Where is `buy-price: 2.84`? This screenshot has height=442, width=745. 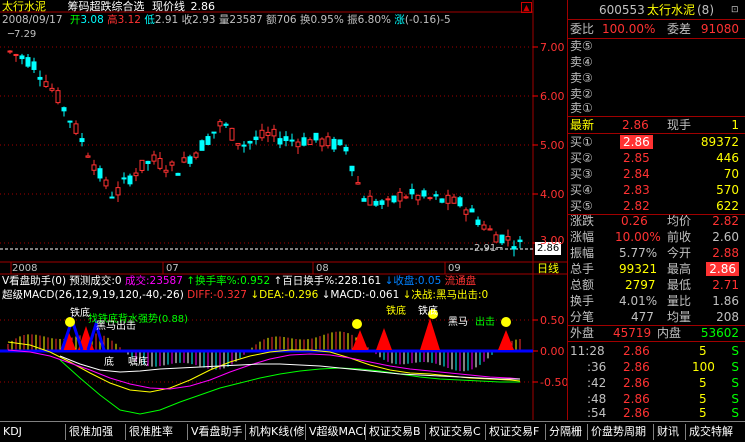
buy-price: 2.84 is located at coordinates (636, 174).